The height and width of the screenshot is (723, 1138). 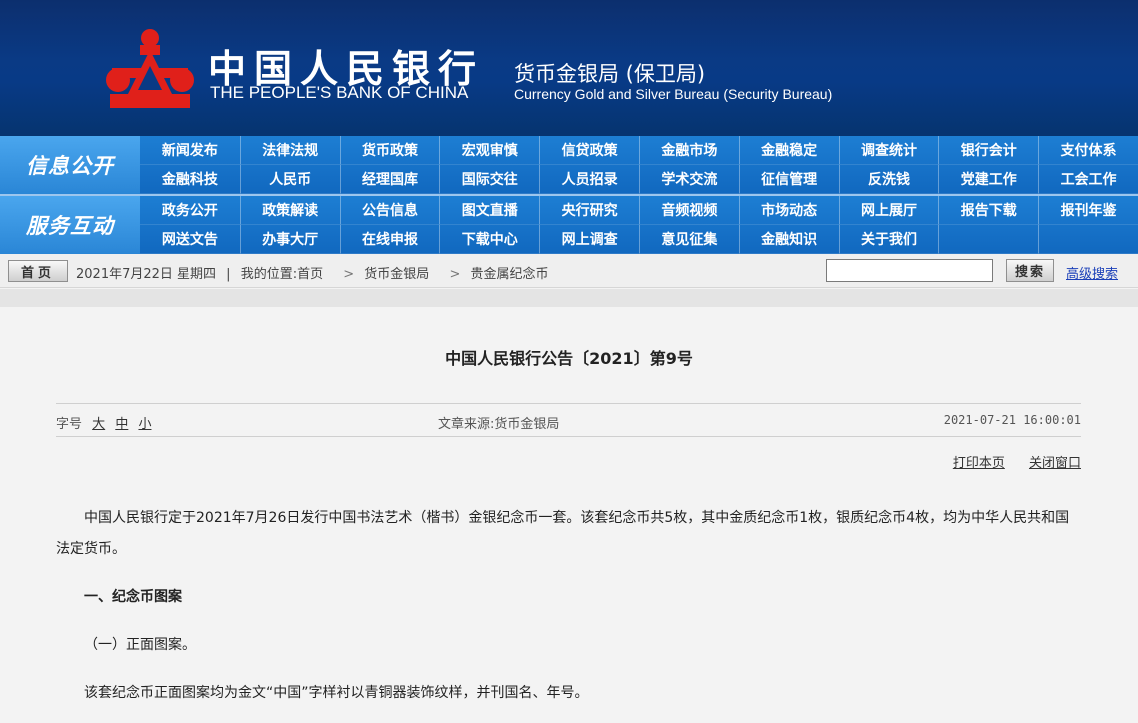 I want to click on bank-name-en: THE PEOPLE'S BANK OF CHINA, so click(x=339, y=92).